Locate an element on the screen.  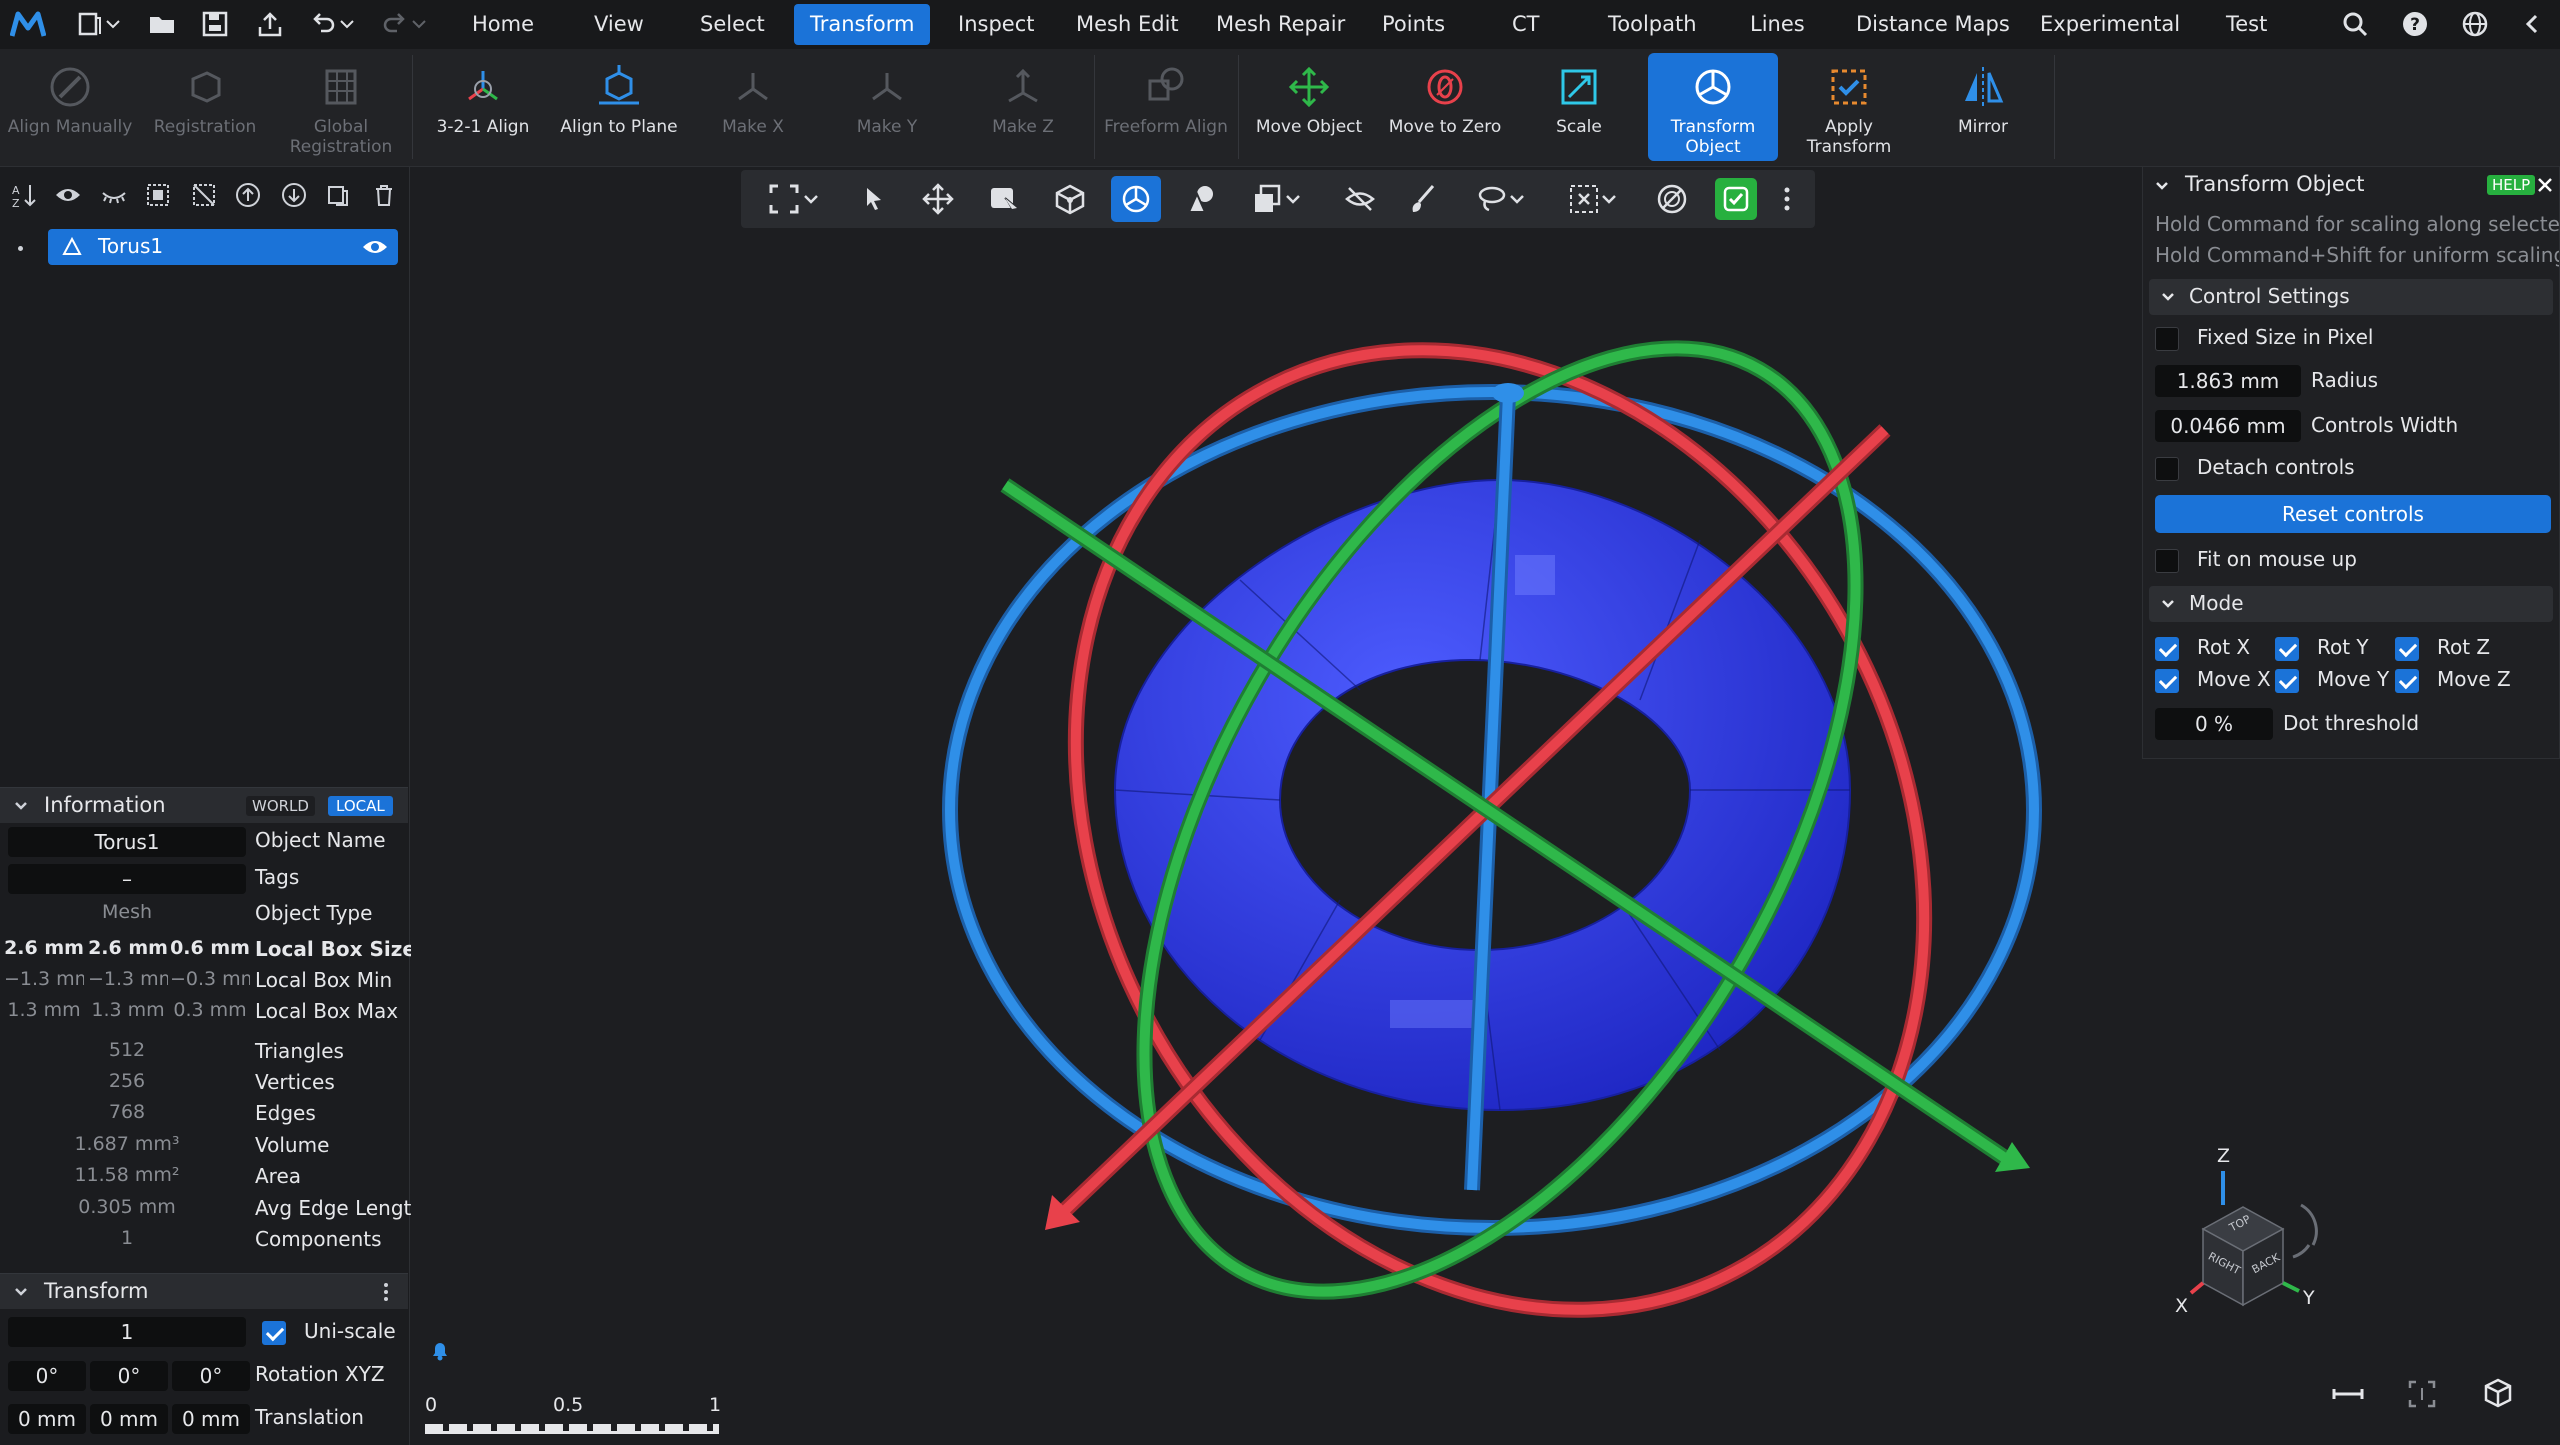
deselect-icon is located at coordinates (204, 195).